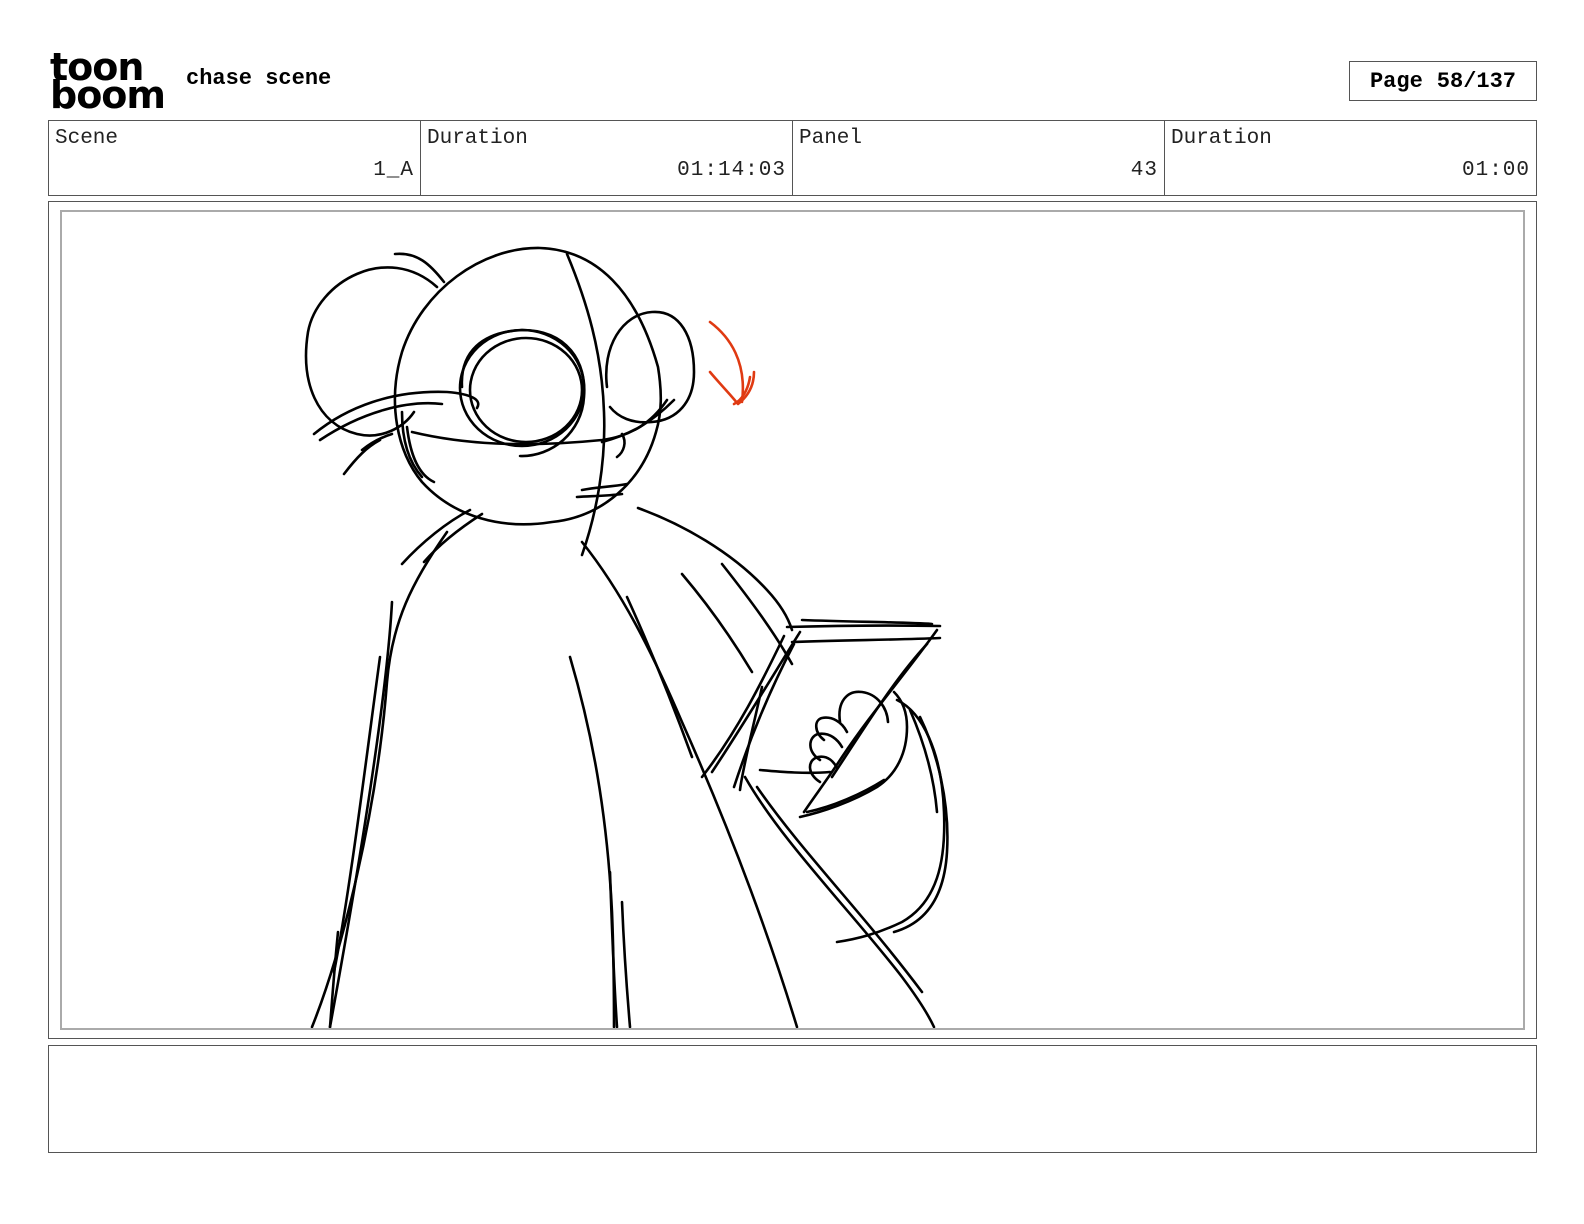  What do you see at coordinates (607, 158) in the screenshot?
I see `scene-duration-cell: Duration 01:14:03` at bounding box center [607, 158].